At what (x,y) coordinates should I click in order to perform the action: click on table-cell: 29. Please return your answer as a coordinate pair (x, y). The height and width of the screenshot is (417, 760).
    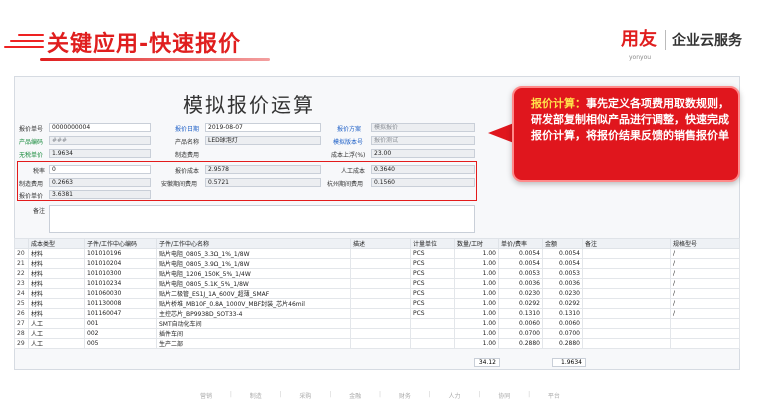
    Looking at the image, I should click on (21, 343).